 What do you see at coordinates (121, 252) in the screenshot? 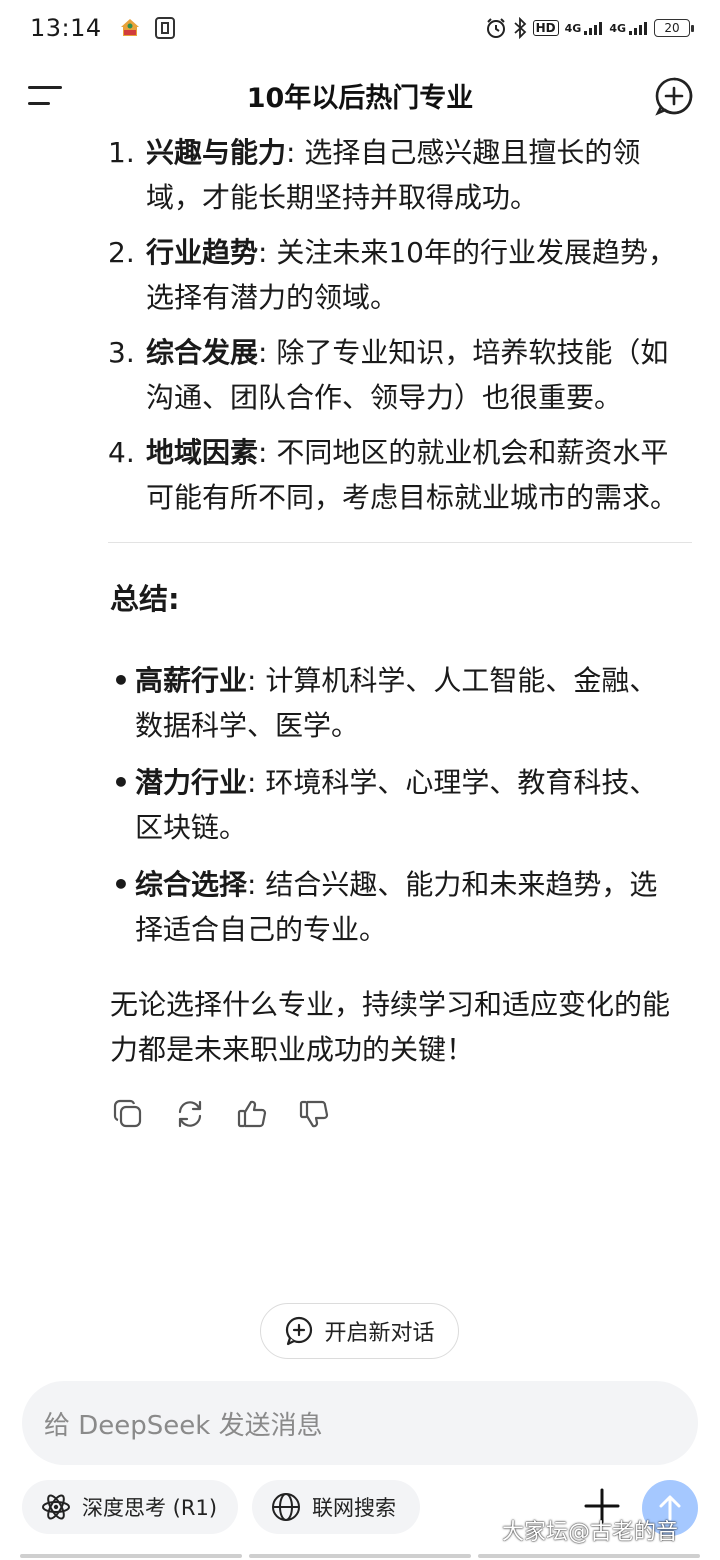
I see `list-number: 2.` at bounding box center [121, 252].